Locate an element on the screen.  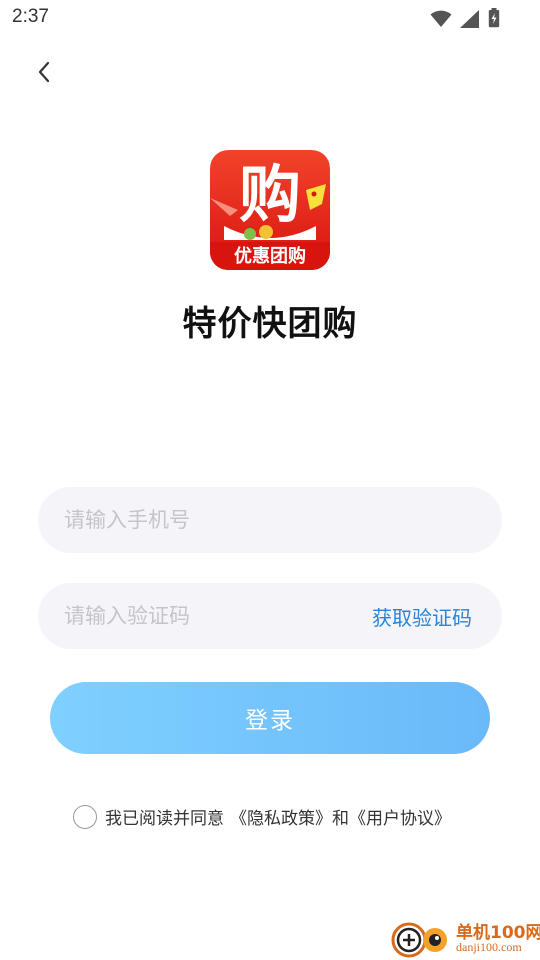
login-button: 登录 is located at coordinates (270, 718).